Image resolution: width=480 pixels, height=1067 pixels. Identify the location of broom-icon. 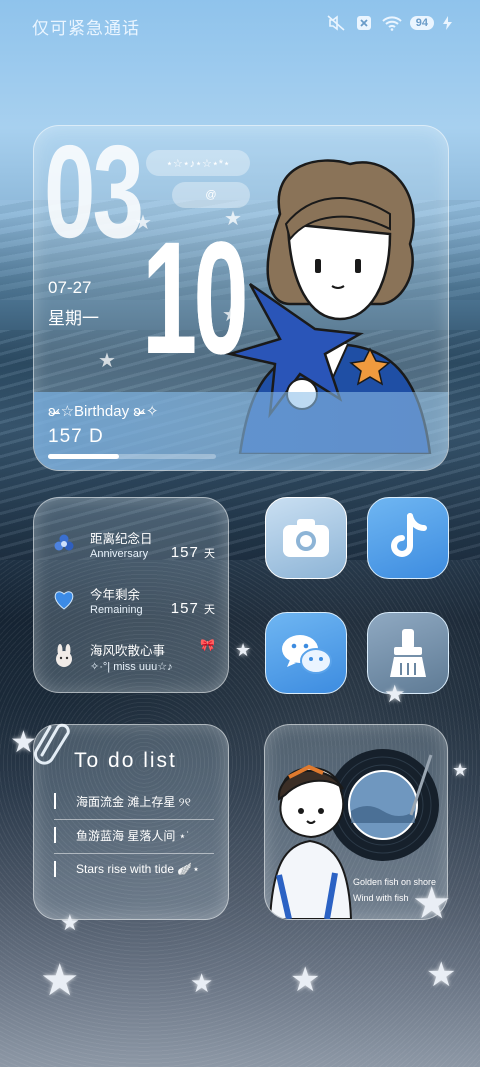
(408, 653).